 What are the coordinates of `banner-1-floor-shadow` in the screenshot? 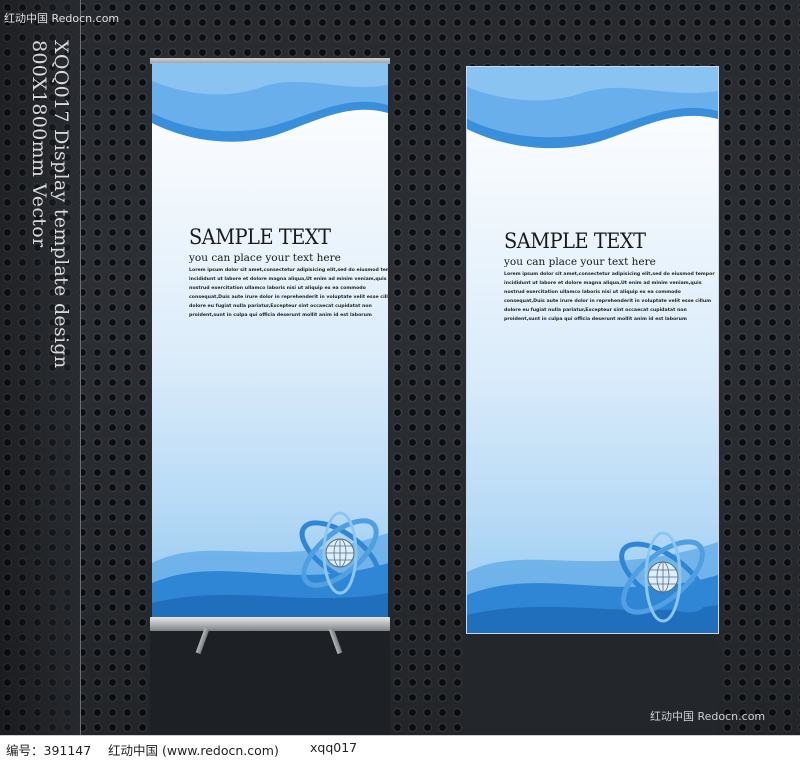 It's located at (270, 683).